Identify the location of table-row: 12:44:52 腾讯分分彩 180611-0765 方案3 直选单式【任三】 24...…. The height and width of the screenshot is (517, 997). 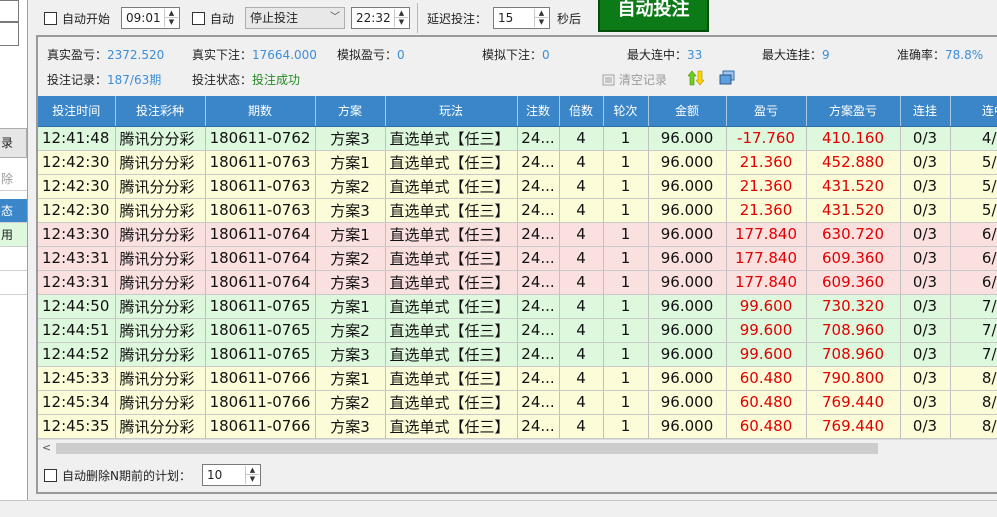
(517, 354).